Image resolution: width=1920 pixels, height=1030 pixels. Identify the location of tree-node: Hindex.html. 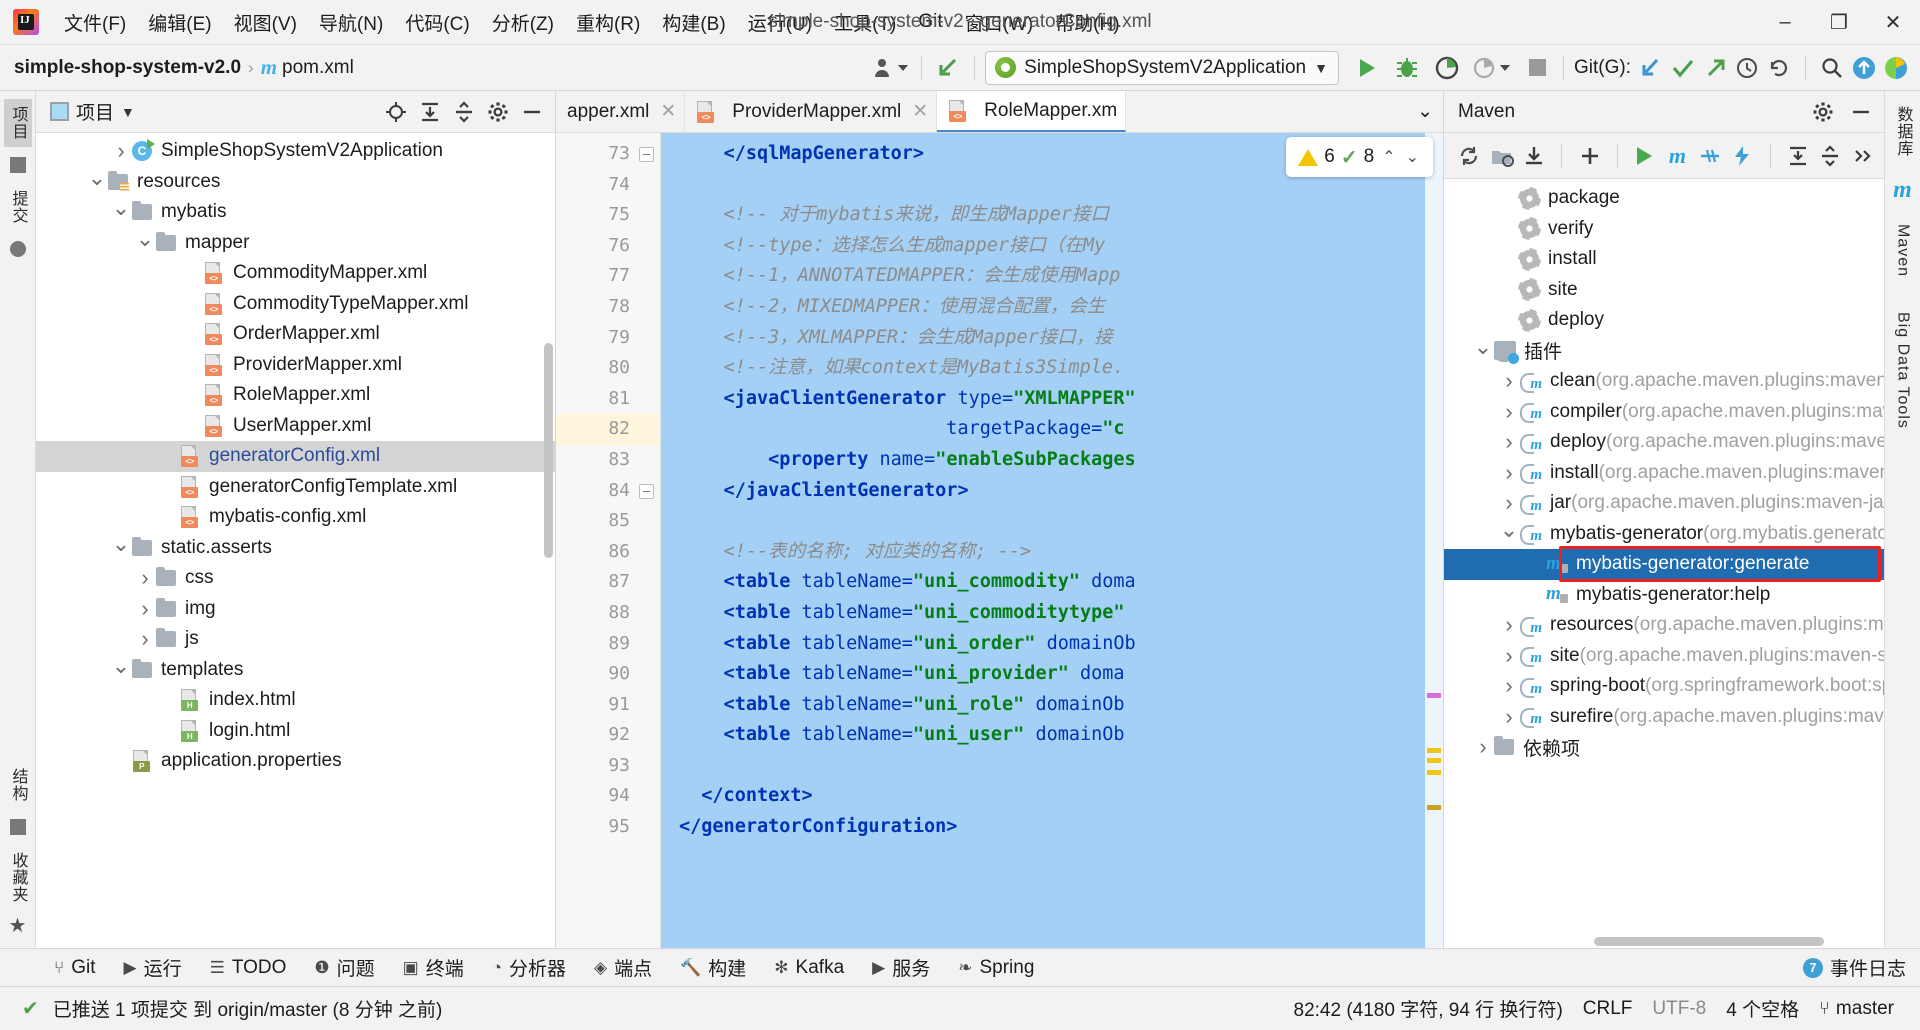
(295, 700).